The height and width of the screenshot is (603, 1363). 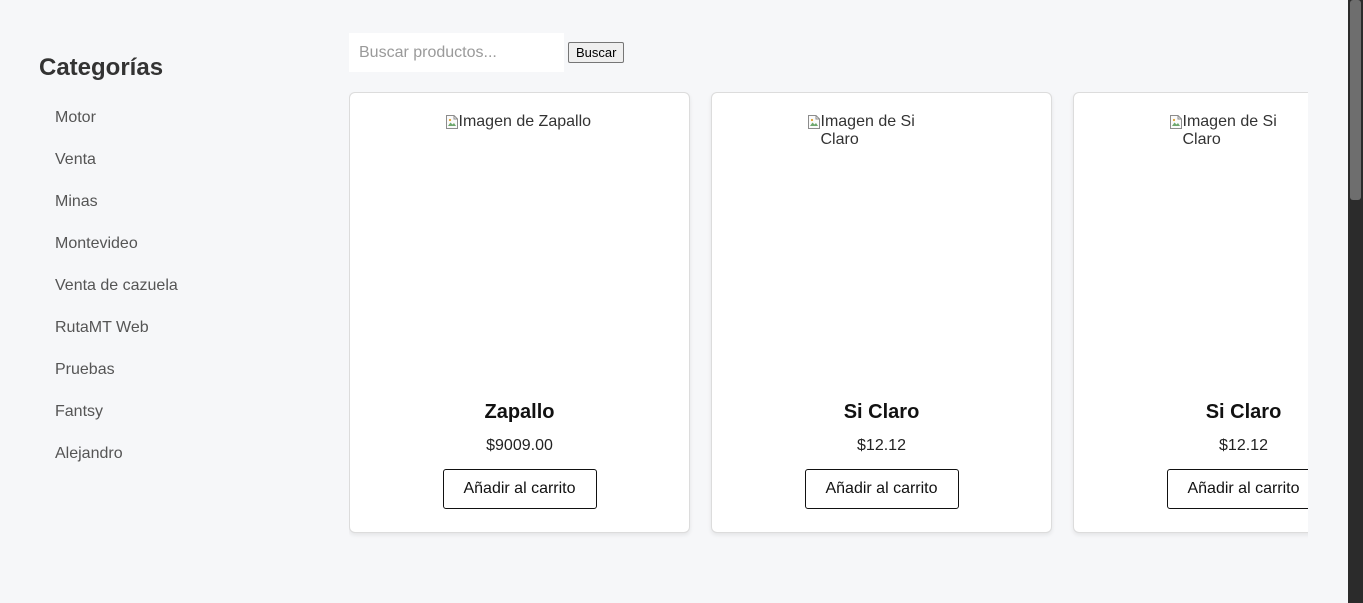 What do you see at coordinates (116, 461) in the screenshot?
I see `category-item-alejandro: Alejandro` at bounding box center [116, 461].